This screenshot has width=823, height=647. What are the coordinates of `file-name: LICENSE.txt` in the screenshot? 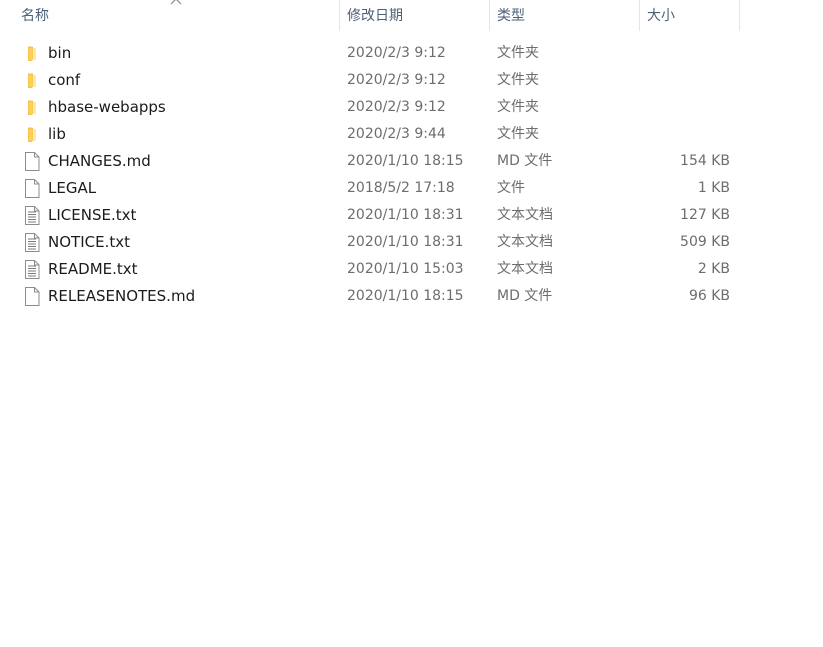 It's located at (92, 215).